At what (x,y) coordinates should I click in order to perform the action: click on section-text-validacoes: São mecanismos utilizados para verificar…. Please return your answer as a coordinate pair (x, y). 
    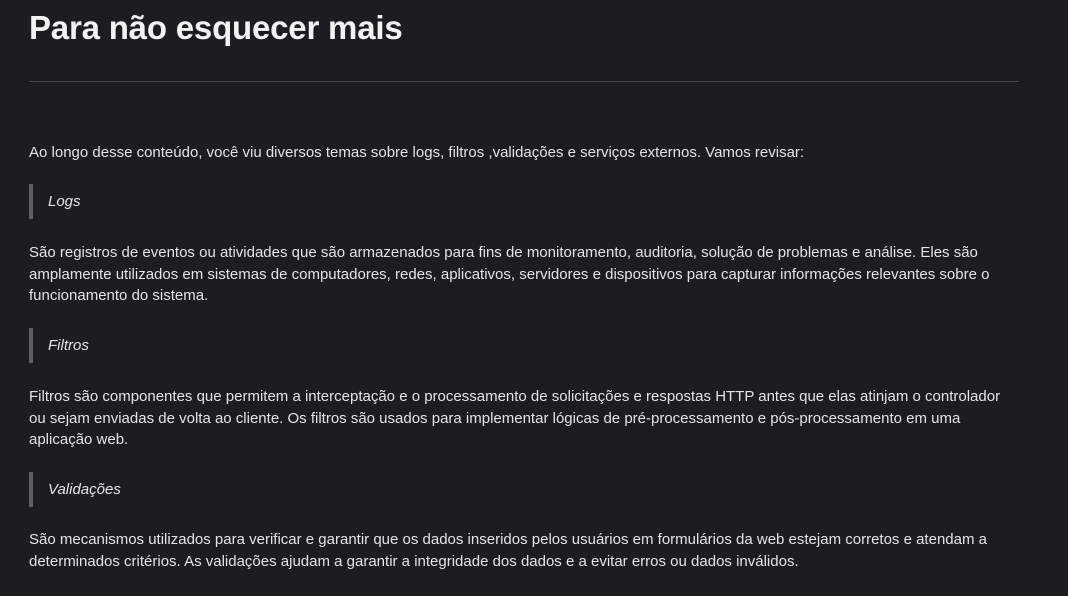
    Looking at the image, I should click on (508, 550).